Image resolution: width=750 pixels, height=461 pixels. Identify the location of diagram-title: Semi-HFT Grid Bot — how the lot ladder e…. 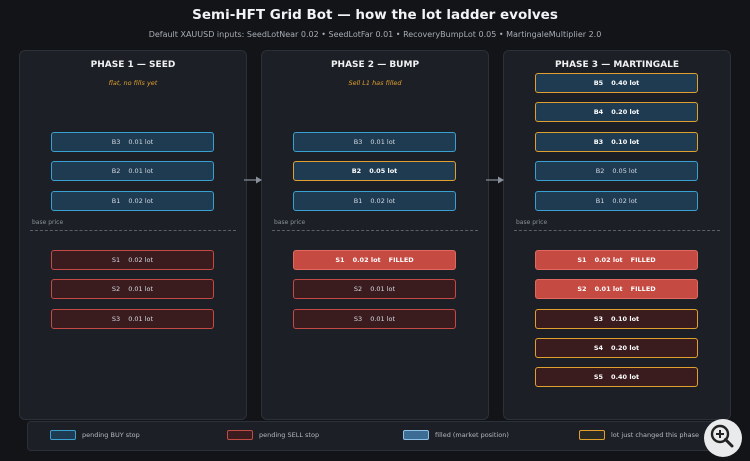
(375, 15).